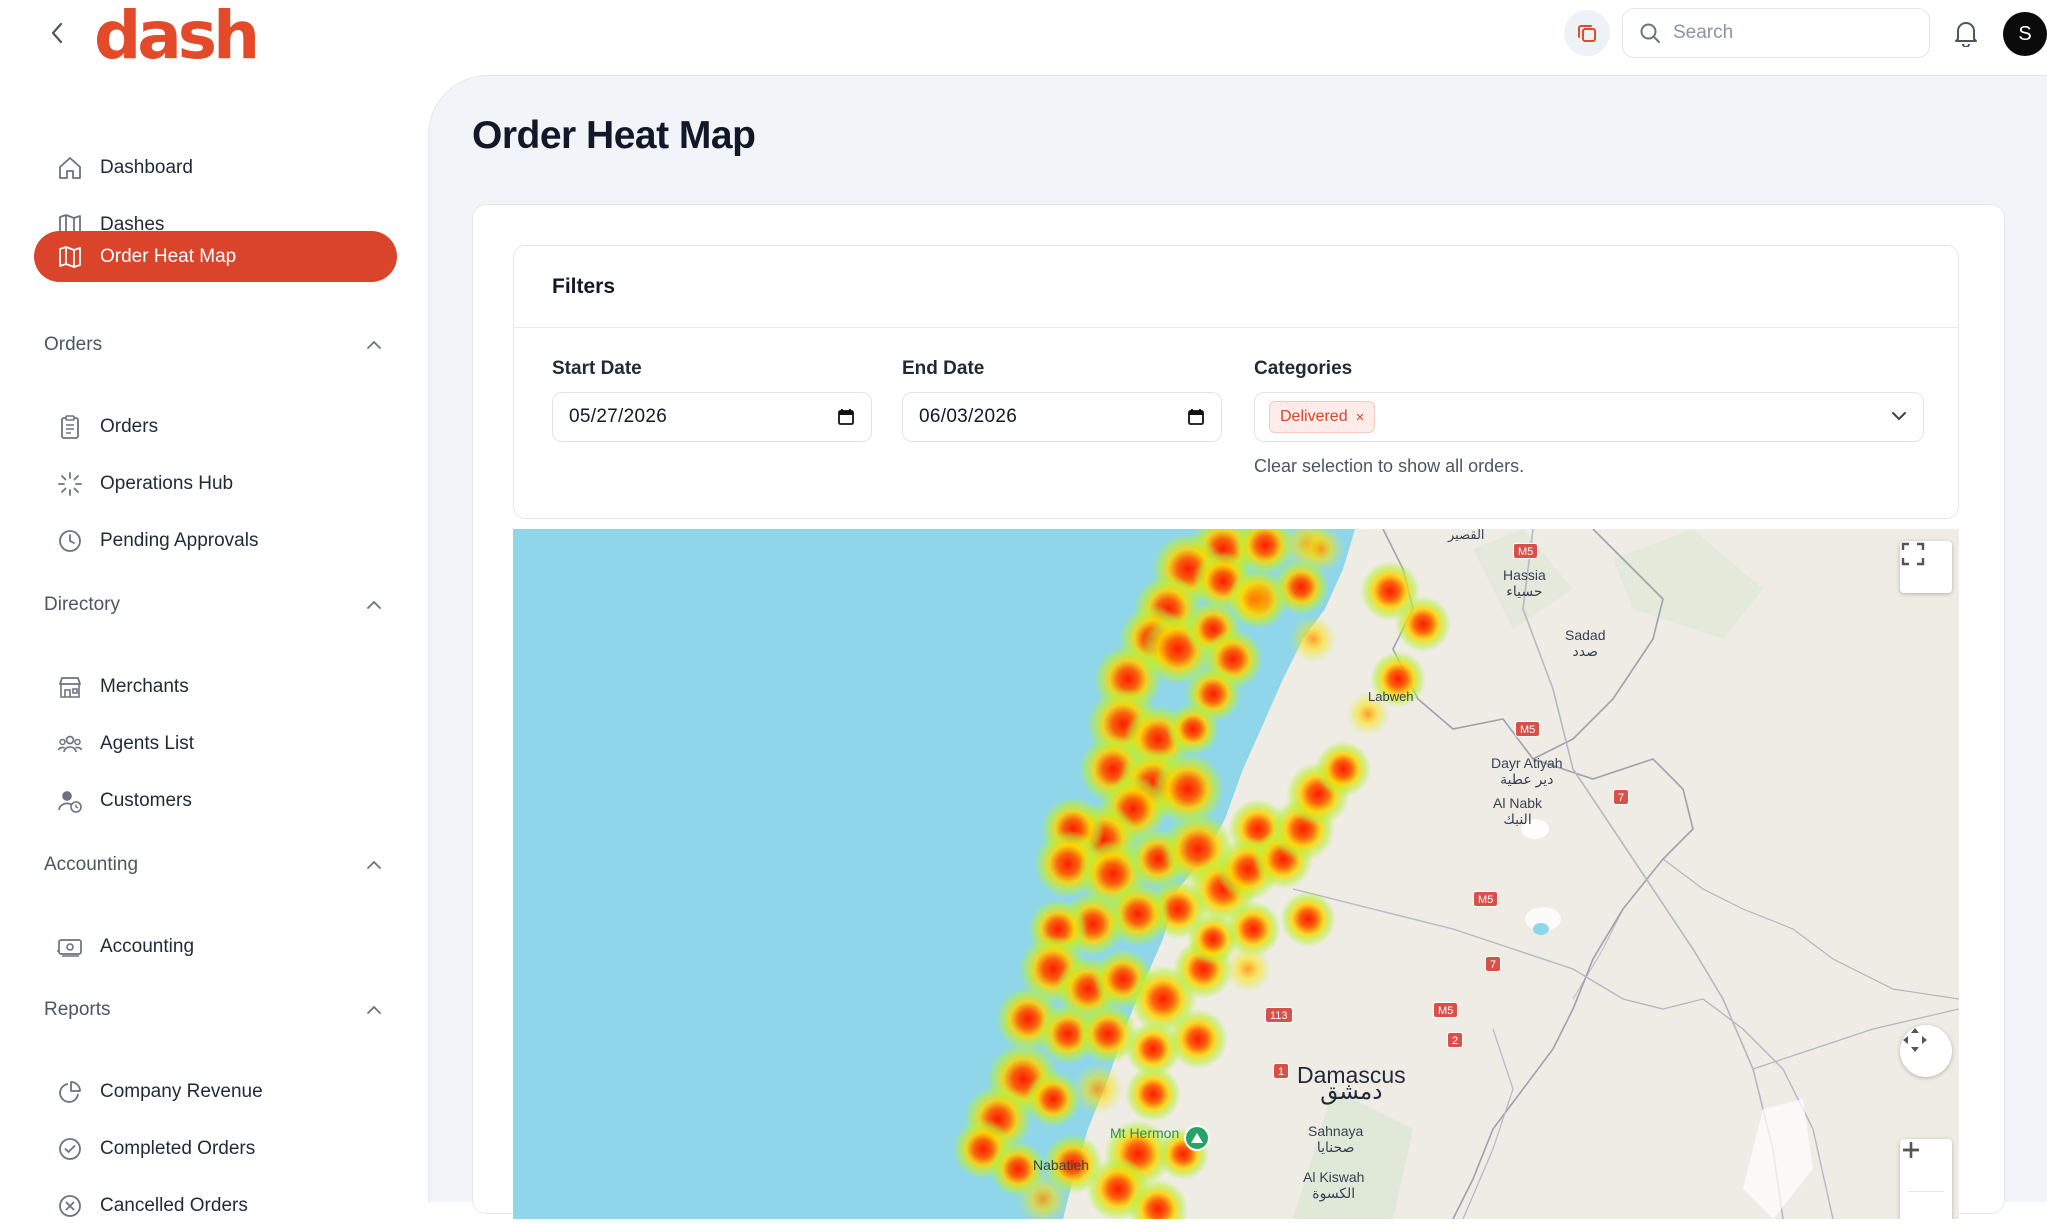 The image size is (2047, 1231). What do you see at coordinates (70, 947) in the screenshot?
I see `banknote-icon` at bounding box center [70, 947].